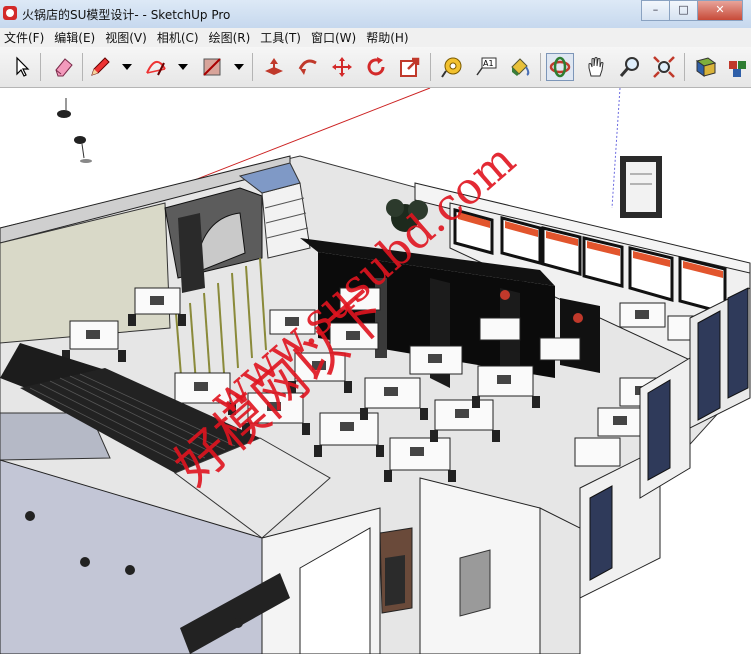 The height and width of the screenshot is (654, 751). I want to click on svg-text: A1, so click(488, 63).